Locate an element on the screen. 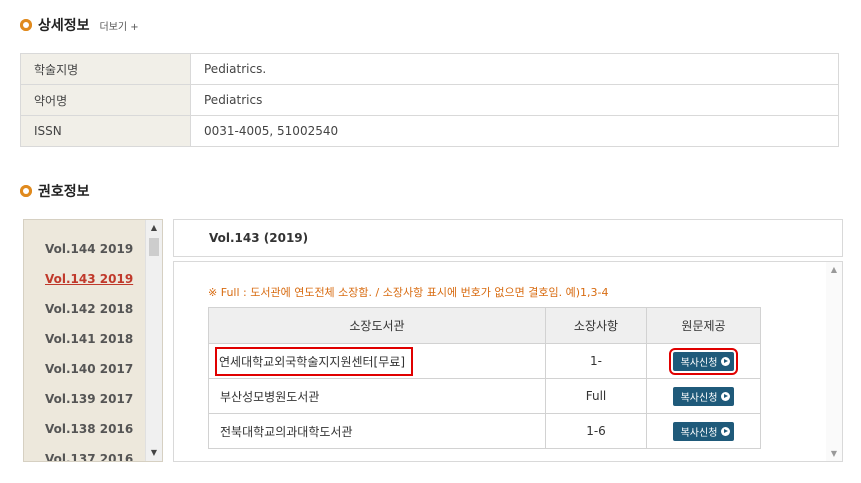 This screenshot has width=861, height=483. volume-item: Vol.137 2016 is located at coordinates (84, 452).